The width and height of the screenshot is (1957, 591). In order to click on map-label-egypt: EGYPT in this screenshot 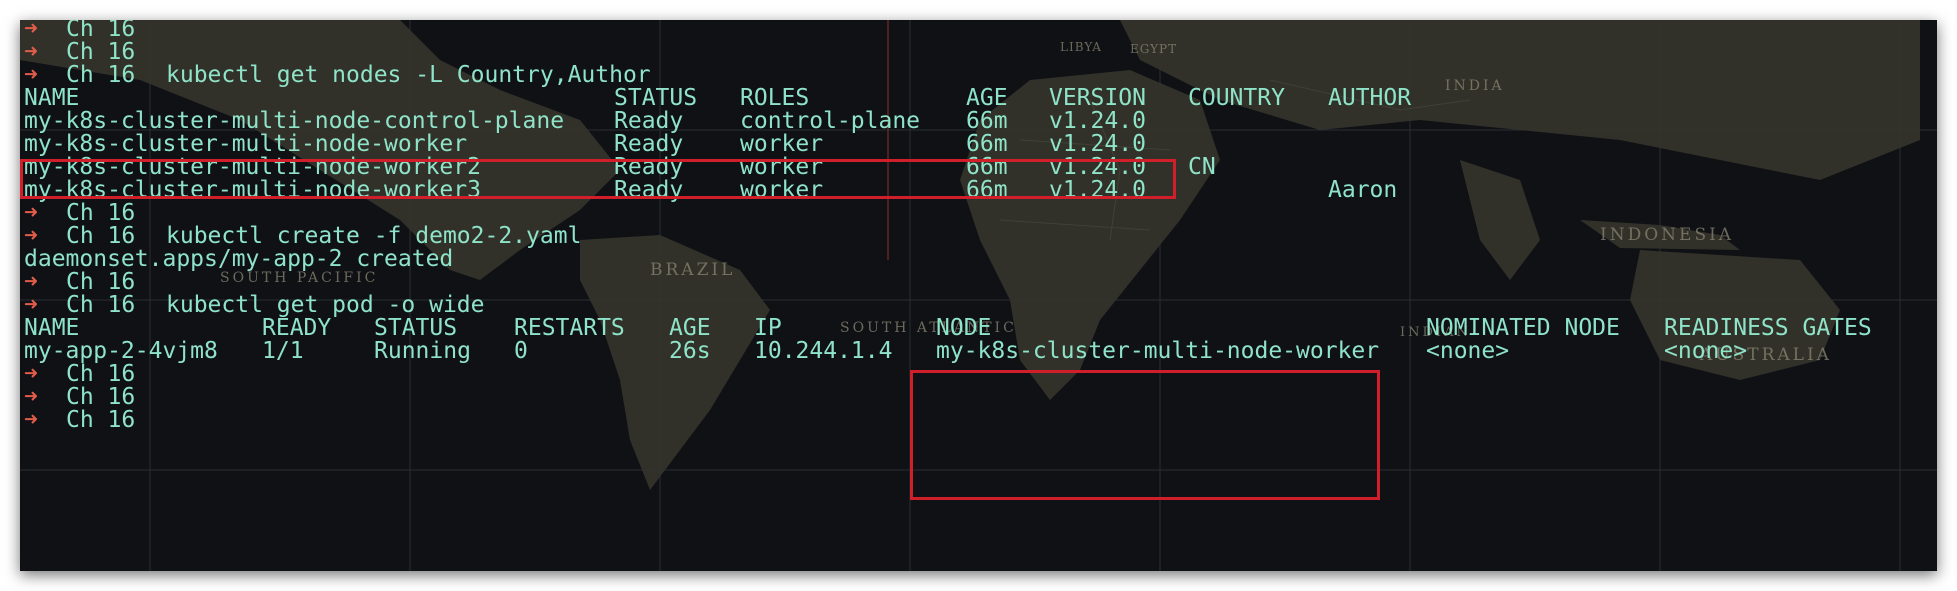, I will do `click(1154, 49)`.